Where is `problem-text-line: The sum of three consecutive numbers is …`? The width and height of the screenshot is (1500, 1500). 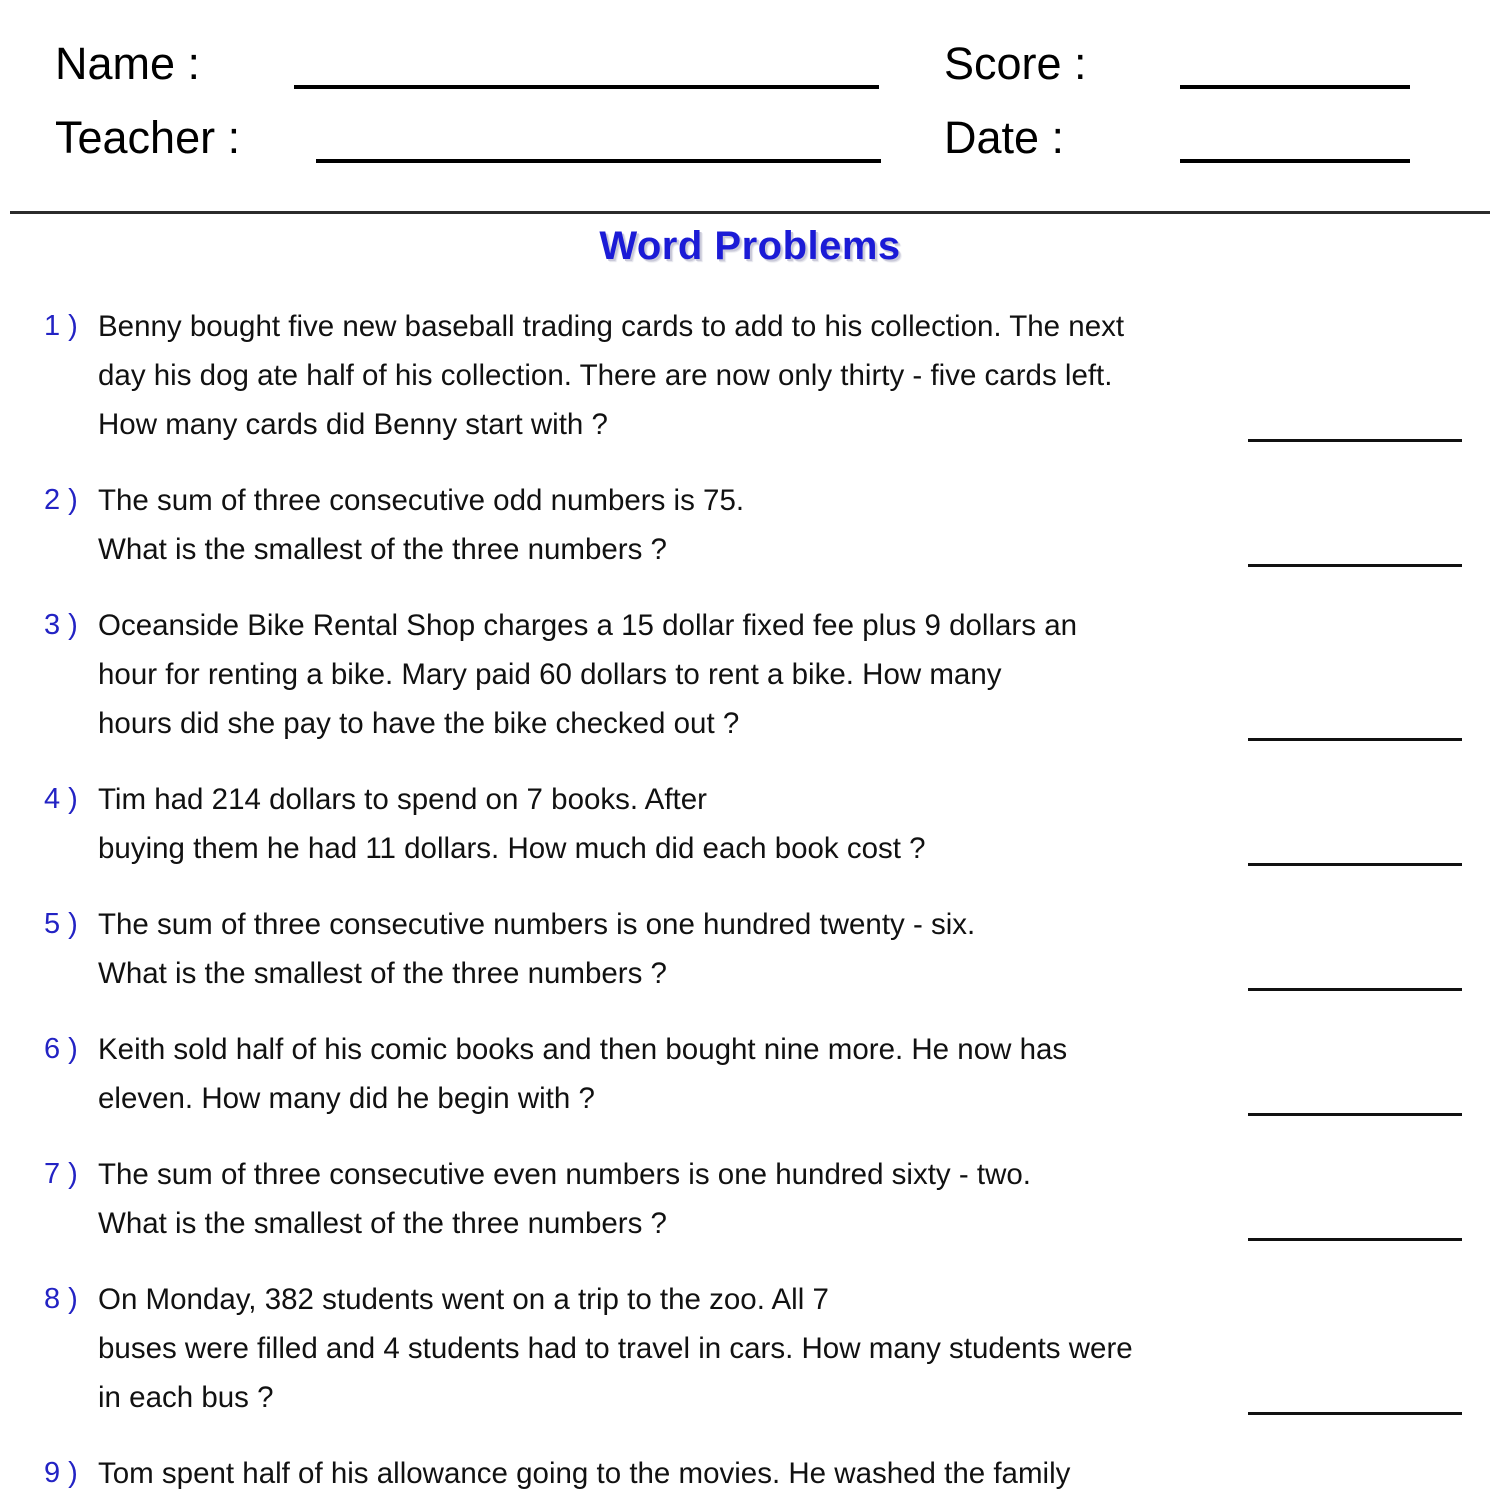 problem-text-line: The sum of three consecutive numbers is … is located at coordinates (537, 924).